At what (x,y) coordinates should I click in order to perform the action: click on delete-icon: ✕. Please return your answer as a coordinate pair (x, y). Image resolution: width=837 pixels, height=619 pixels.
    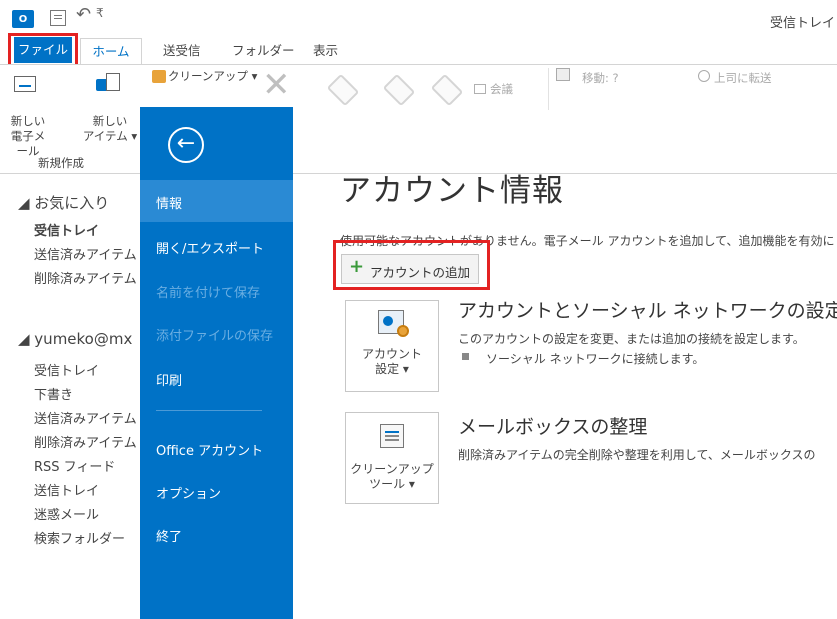
    Looking at the image, I should click on (276, 85).